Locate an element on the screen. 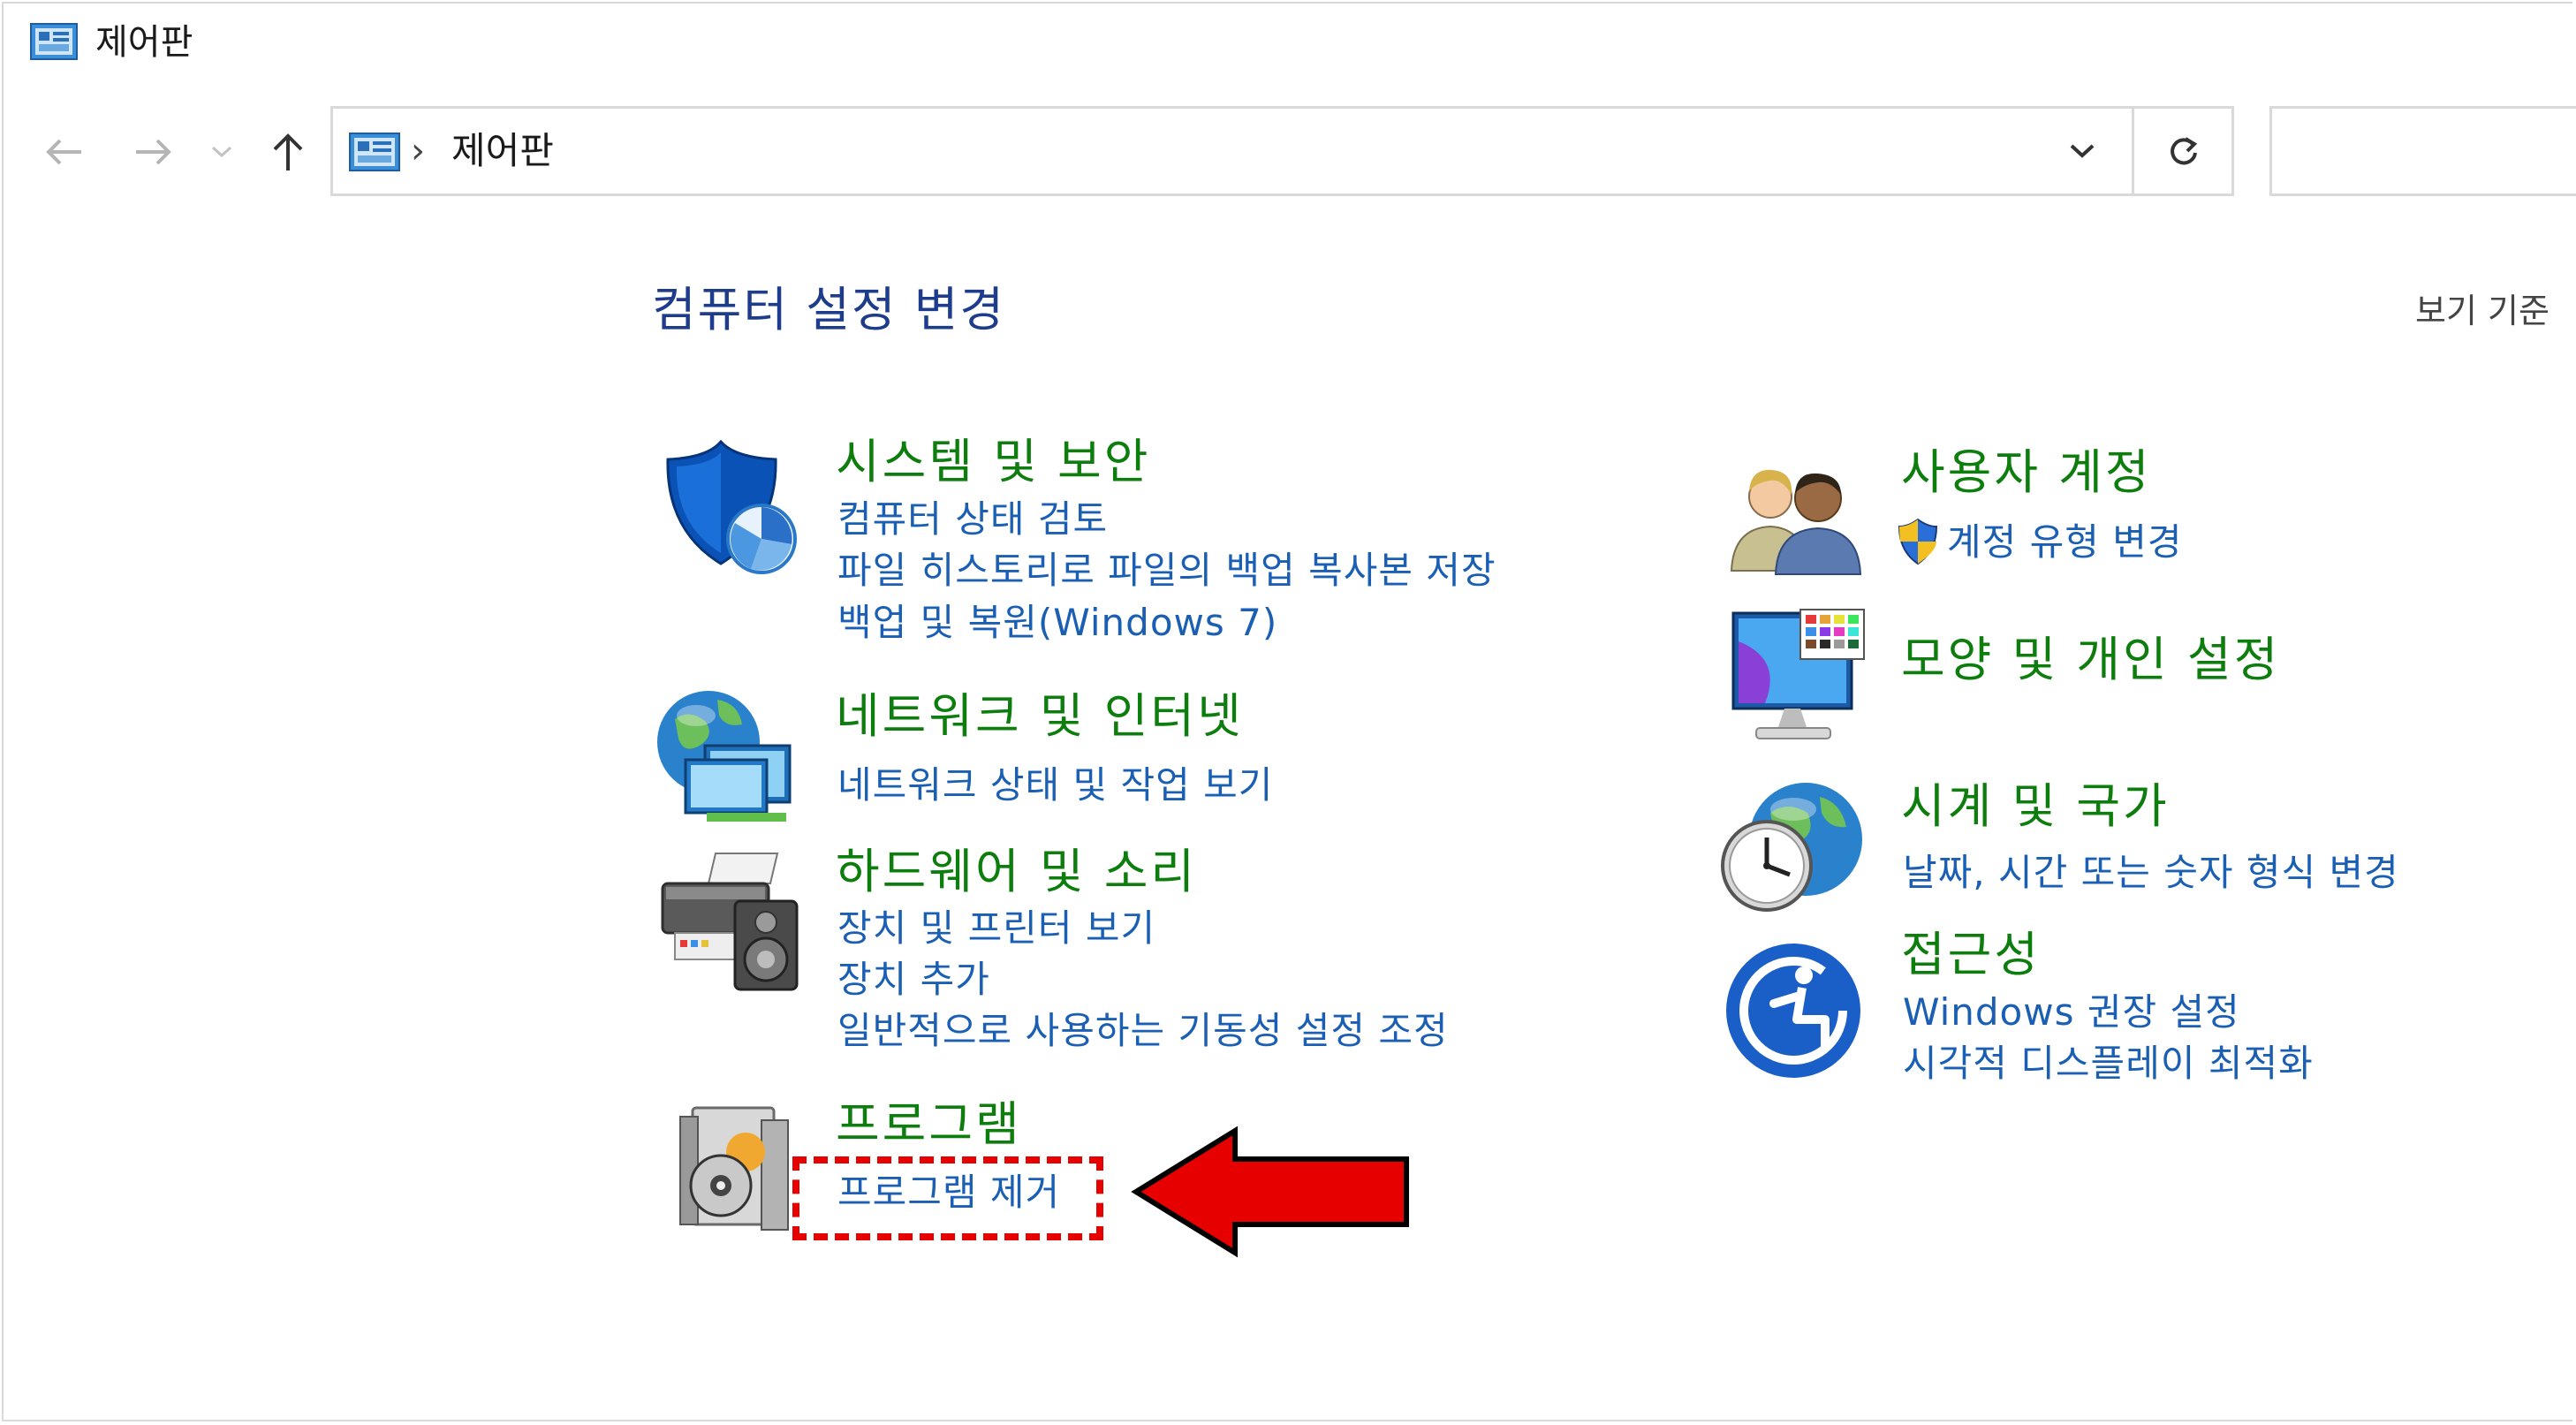 The width and height of the screenshot is (2576, 1425). link-windows-recommended-settings: Windows 권장 설정 is located at coordinates (2071, 1012).